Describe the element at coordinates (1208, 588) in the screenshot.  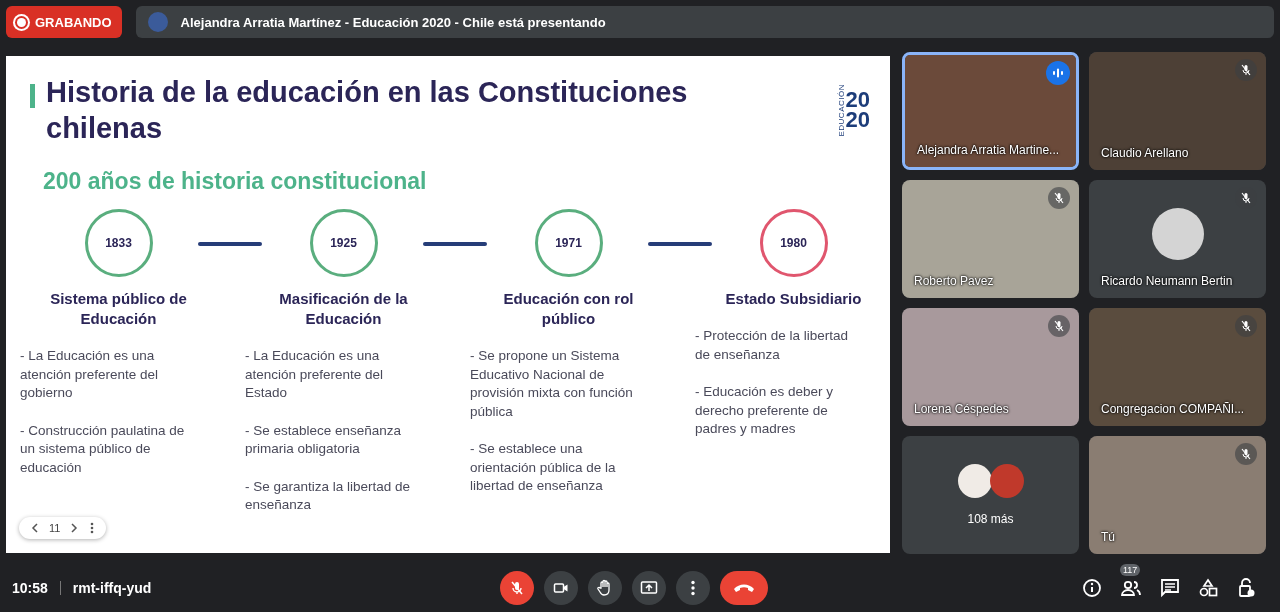
I see `shapes-icon` at that location.